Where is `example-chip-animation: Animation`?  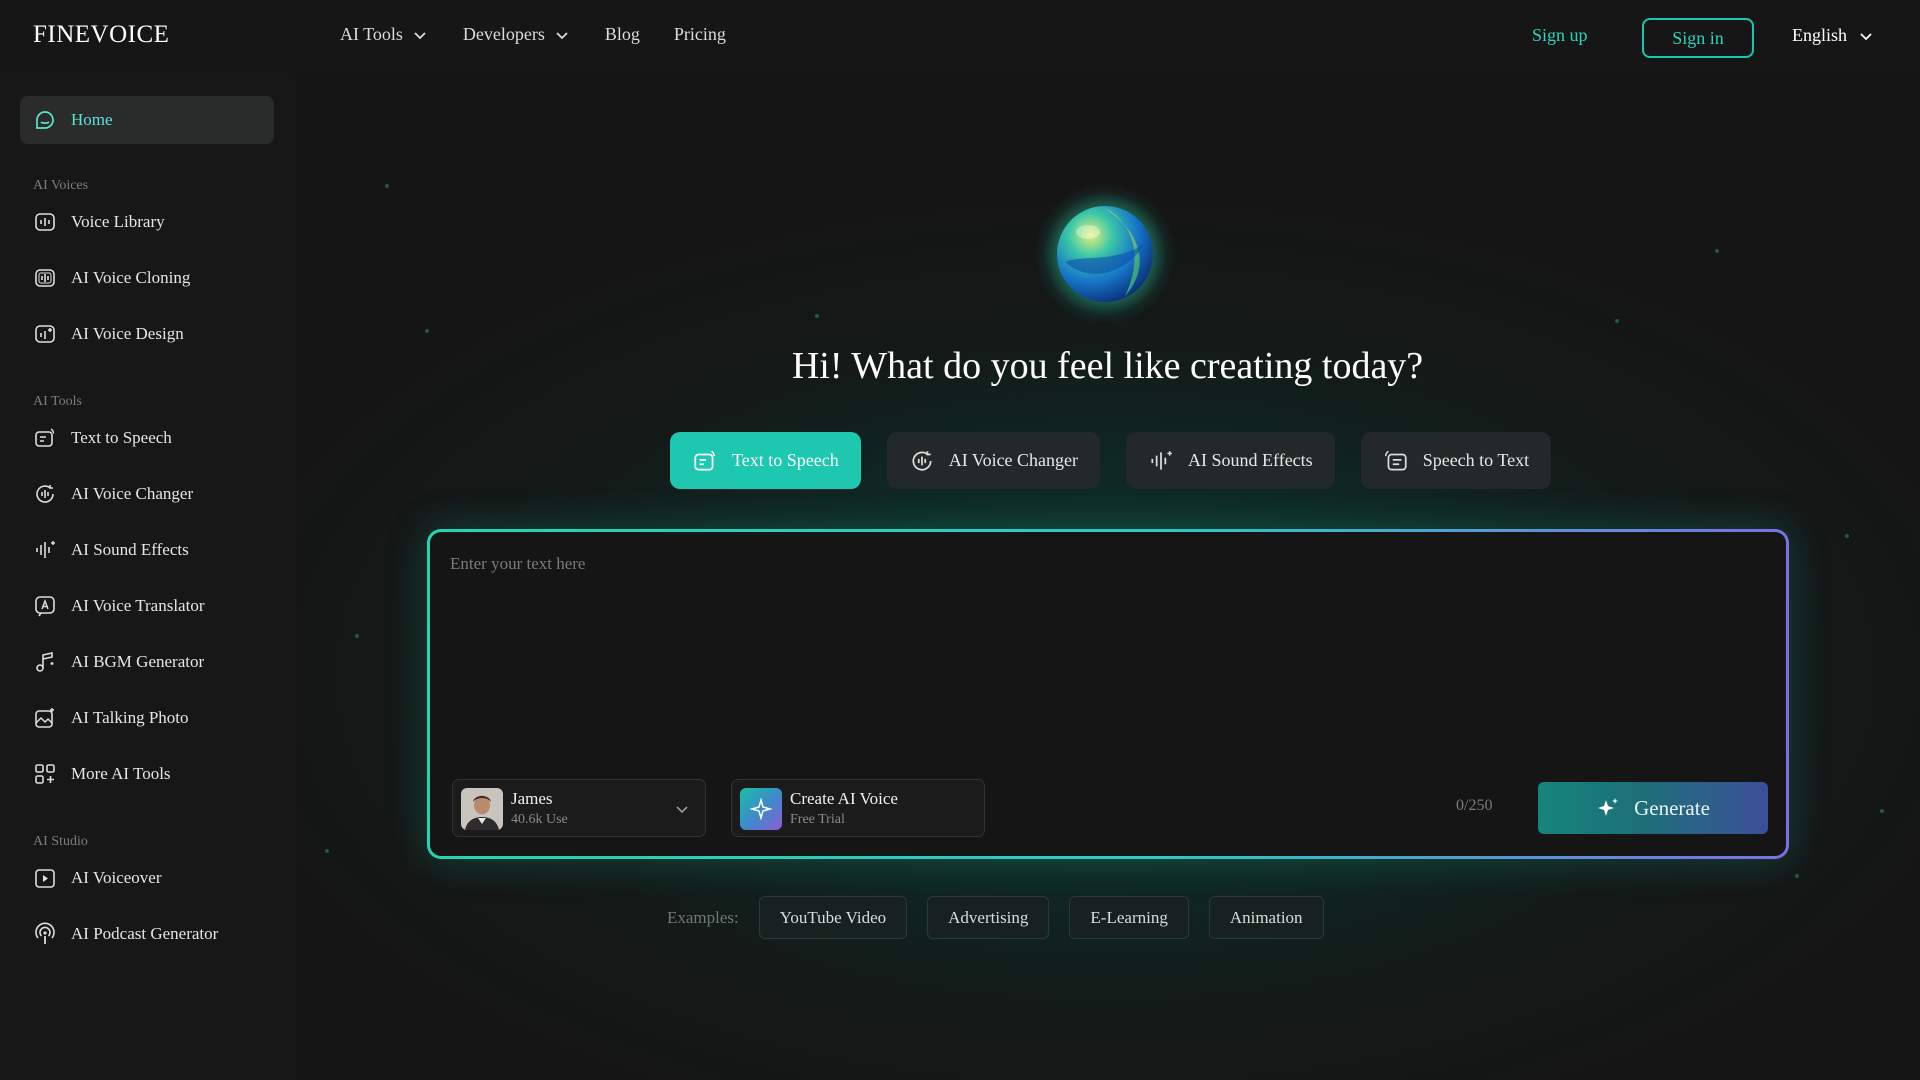 example-chip-animation: Animation is located at coordinates (1266, 917).